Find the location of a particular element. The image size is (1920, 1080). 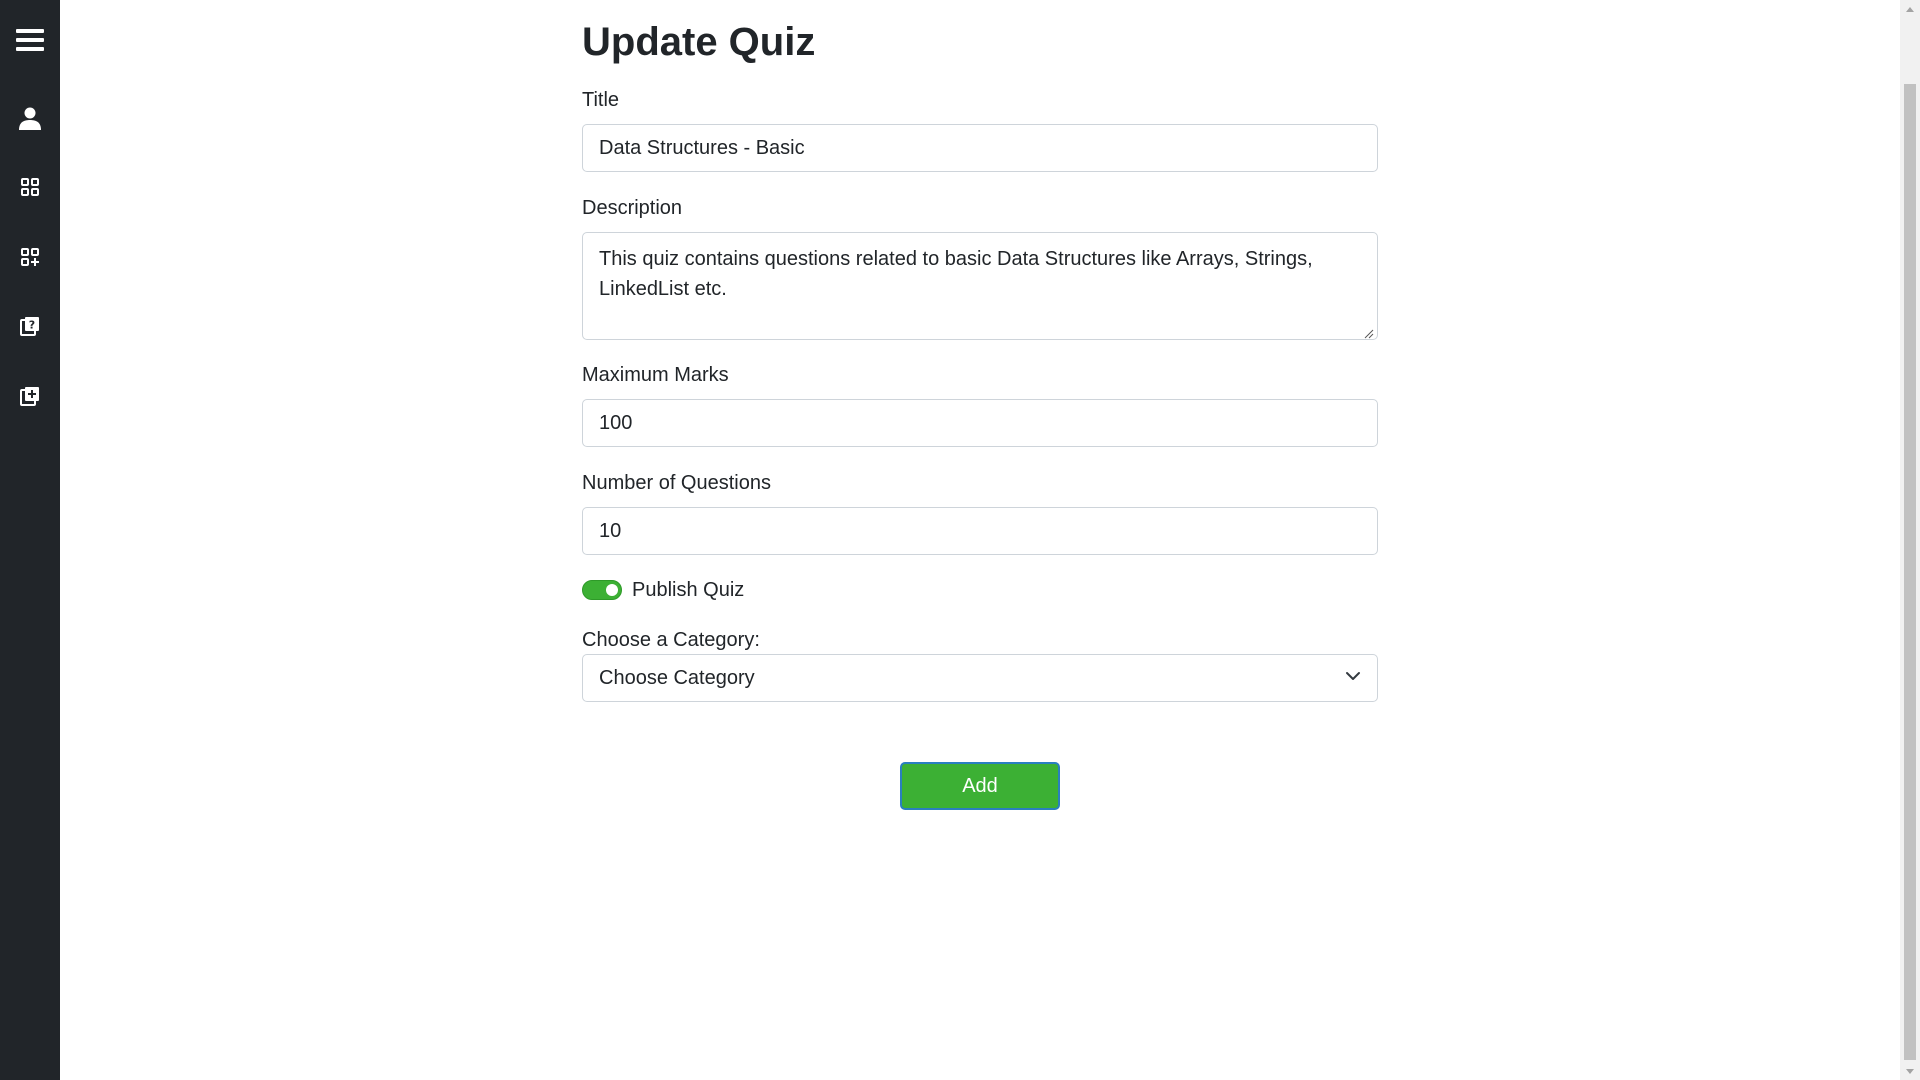

sidebar-item-profile is located at coordinates (30, 118).